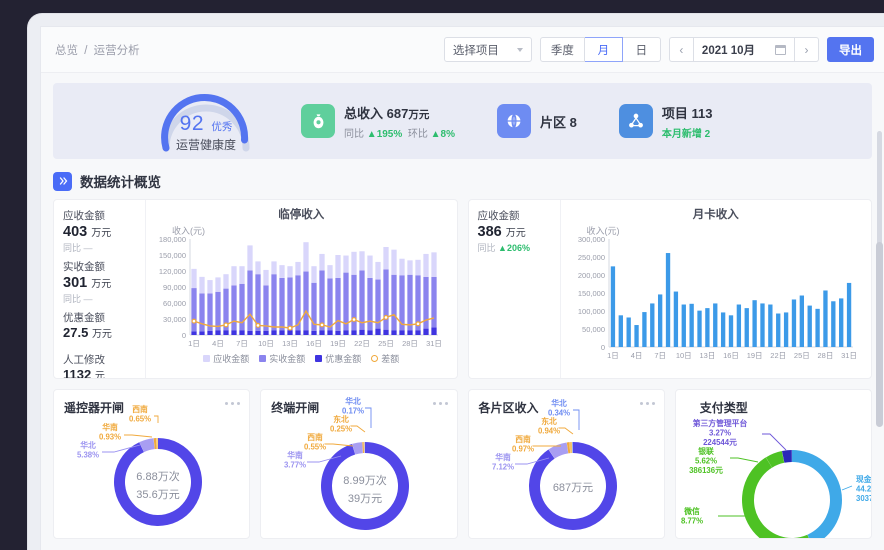  I want to click on svg-text: 16日, so click(314, 343).